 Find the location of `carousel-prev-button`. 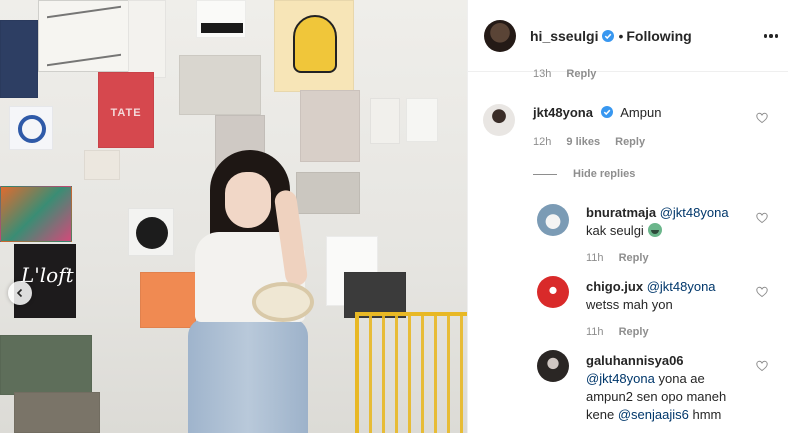

carousel-prev-button is located at coordinates (20, 293).